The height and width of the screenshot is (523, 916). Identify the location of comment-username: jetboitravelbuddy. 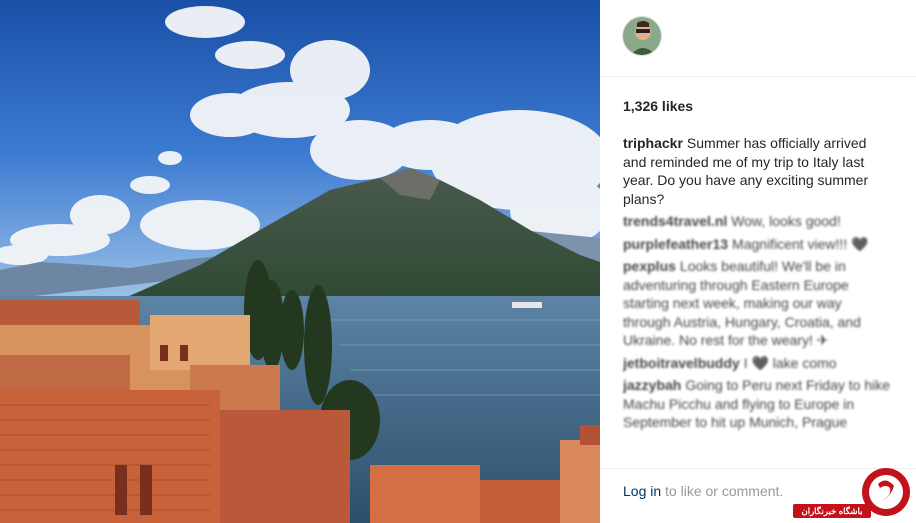
(681, 363).